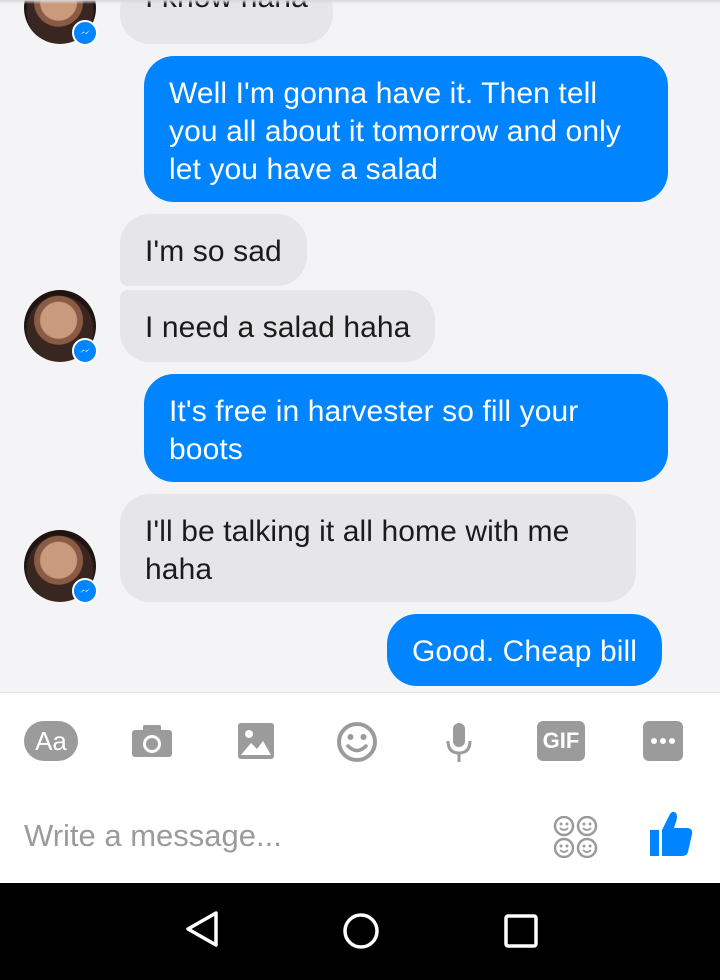  Describe the element at coordinates (663, 741) in the screenshot. I see `more-icon` at that location.